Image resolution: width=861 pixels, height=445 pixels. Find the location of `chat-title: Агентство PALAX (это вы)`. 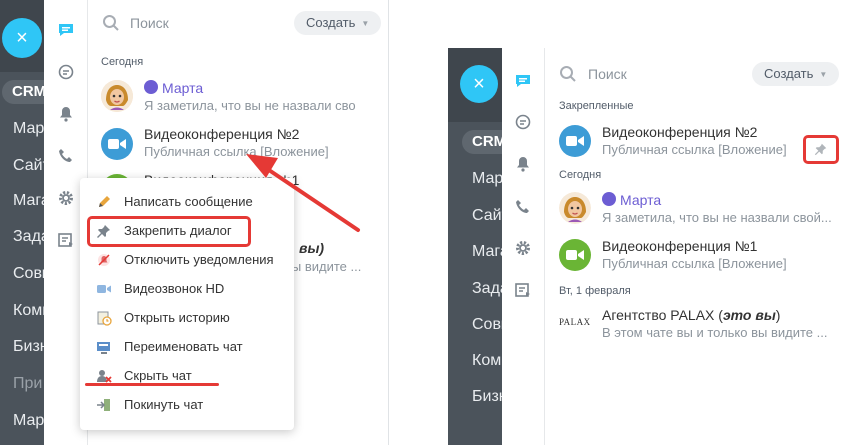

chat-title: Агентство PALAX (это вы) is located at coordinates (691, 315).